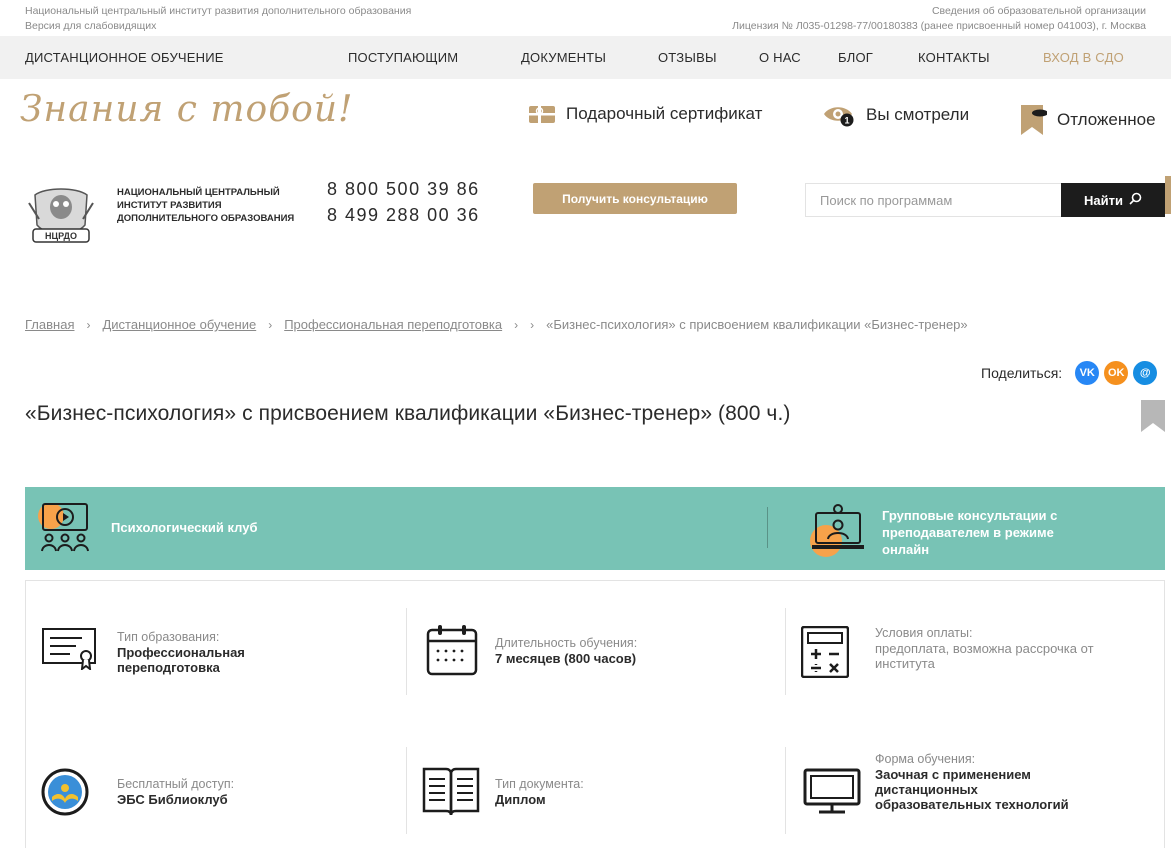 This screenshot has height=848, width=1171. Describe the element at coordinates (635, 198) in the screenshot. I see `get-consultation-button: Получить консультацию` at that location.